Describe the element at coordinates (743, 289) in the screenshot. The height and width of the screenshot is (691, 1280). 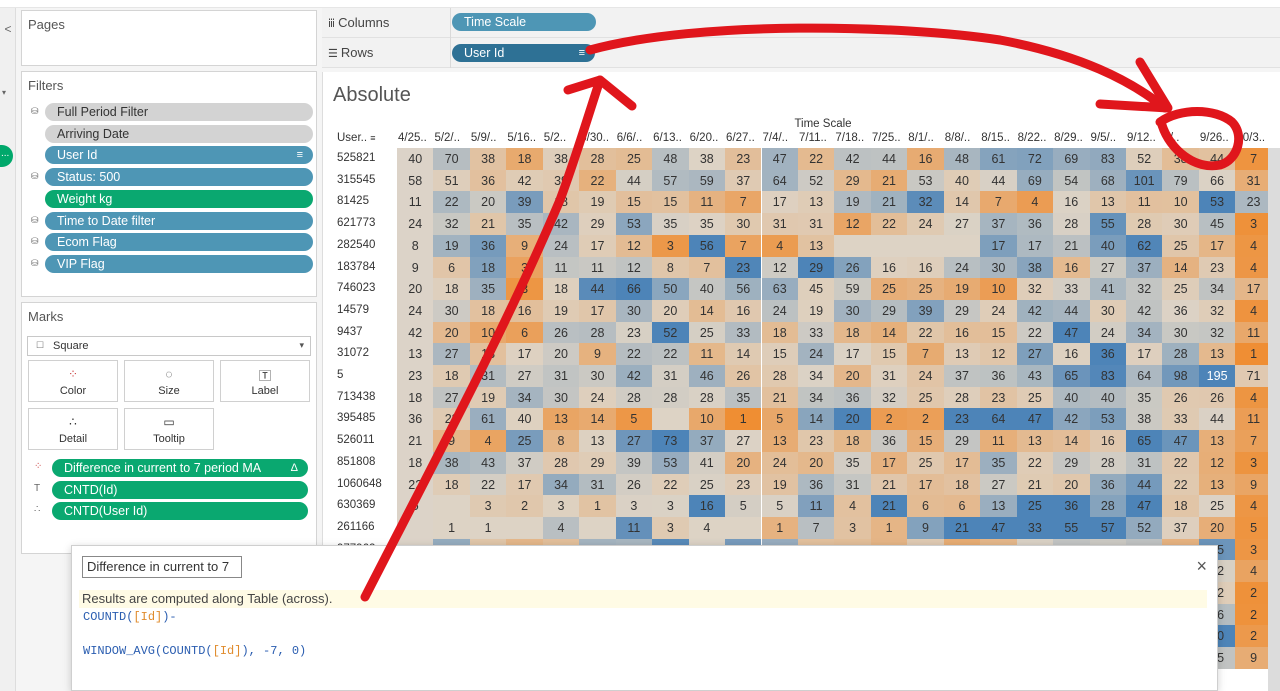
I see `heatmap-cell: 56` at that location.